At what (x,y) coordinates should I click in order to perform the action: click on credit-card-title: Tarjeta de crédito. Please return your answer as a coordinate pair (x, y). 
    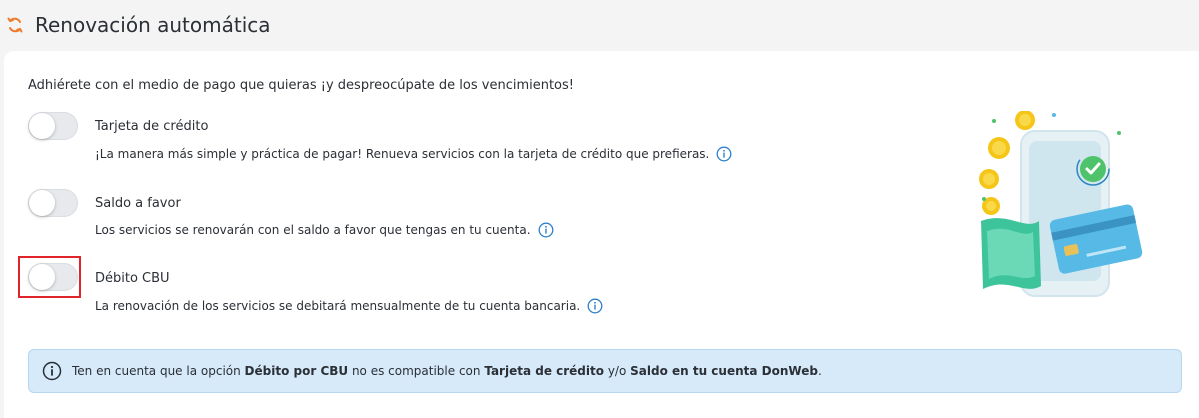
    Looking at the image, I should click on (152, 126).